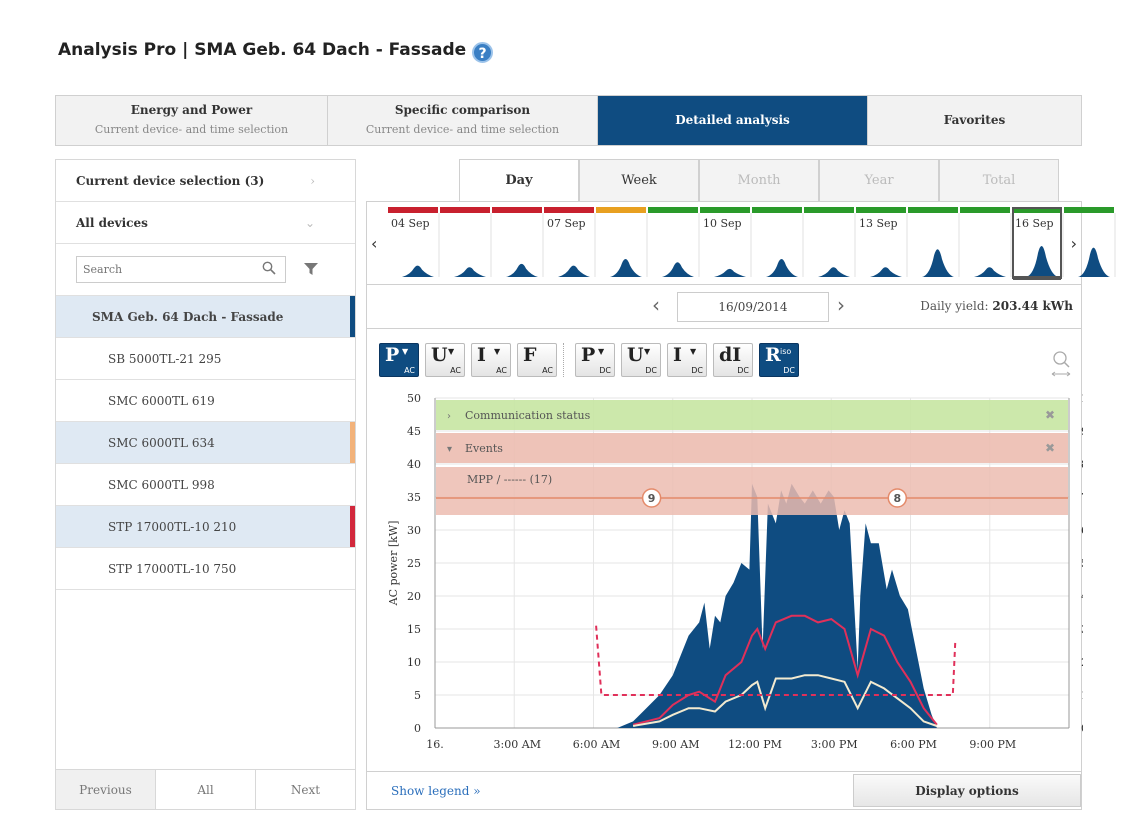 This screenshot has height=814, width=1137. Describe the element at coordinates (687, 360) in the screenshot. I see `measure-i-dc-button: I ▼ DC` at that location.